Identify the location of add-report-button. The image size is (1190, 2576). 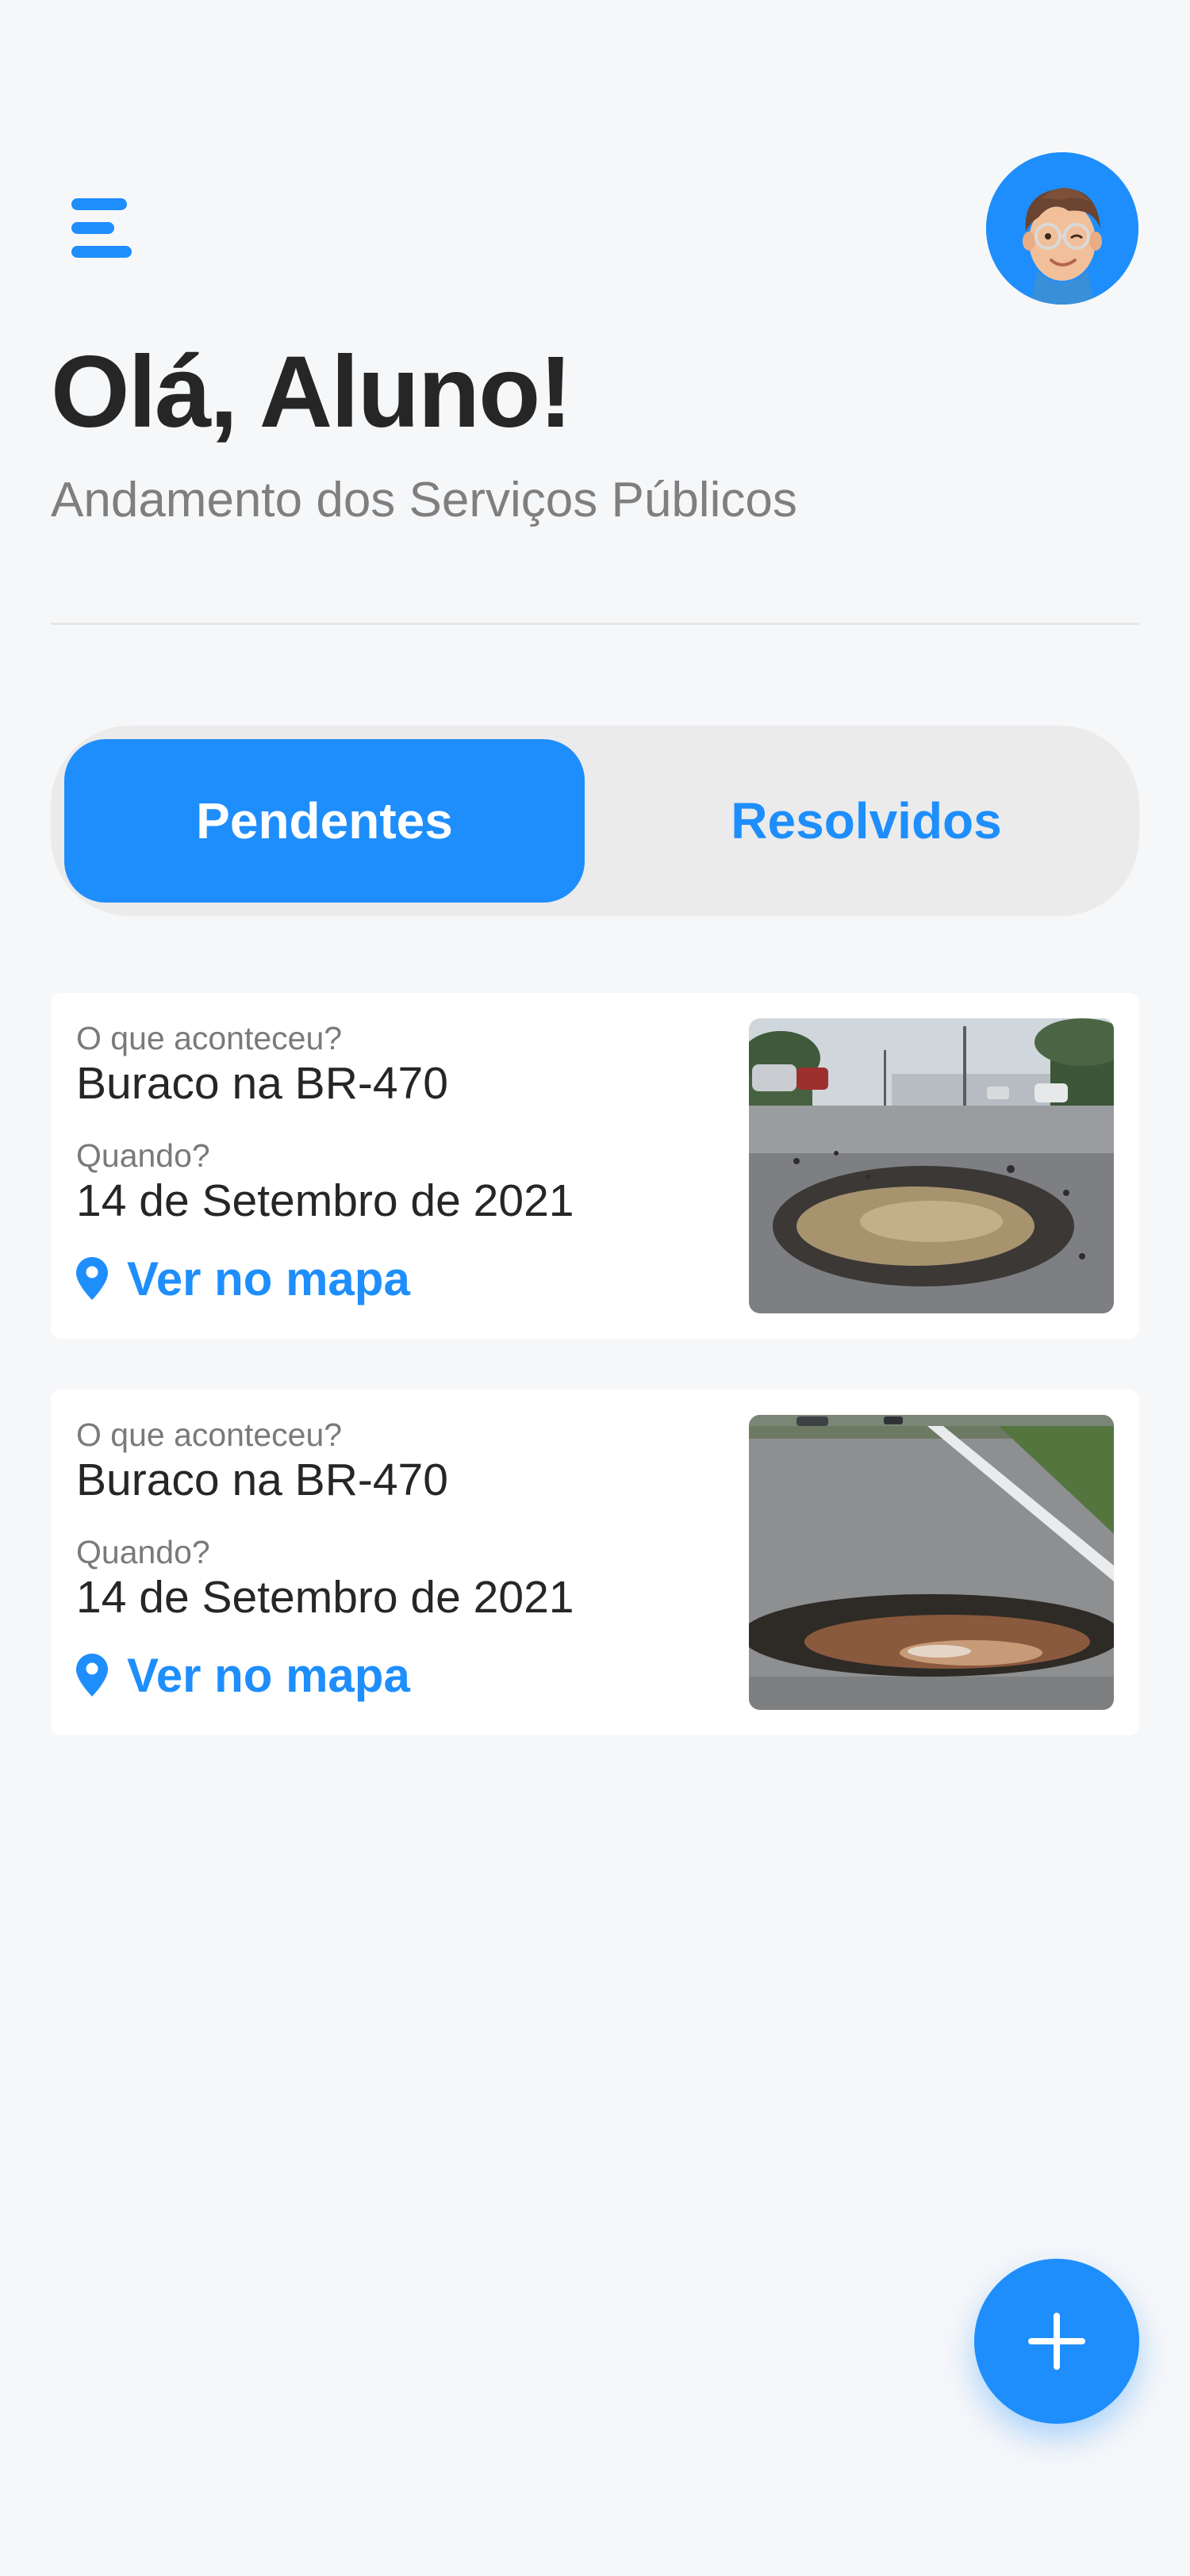
(1056, 2342).